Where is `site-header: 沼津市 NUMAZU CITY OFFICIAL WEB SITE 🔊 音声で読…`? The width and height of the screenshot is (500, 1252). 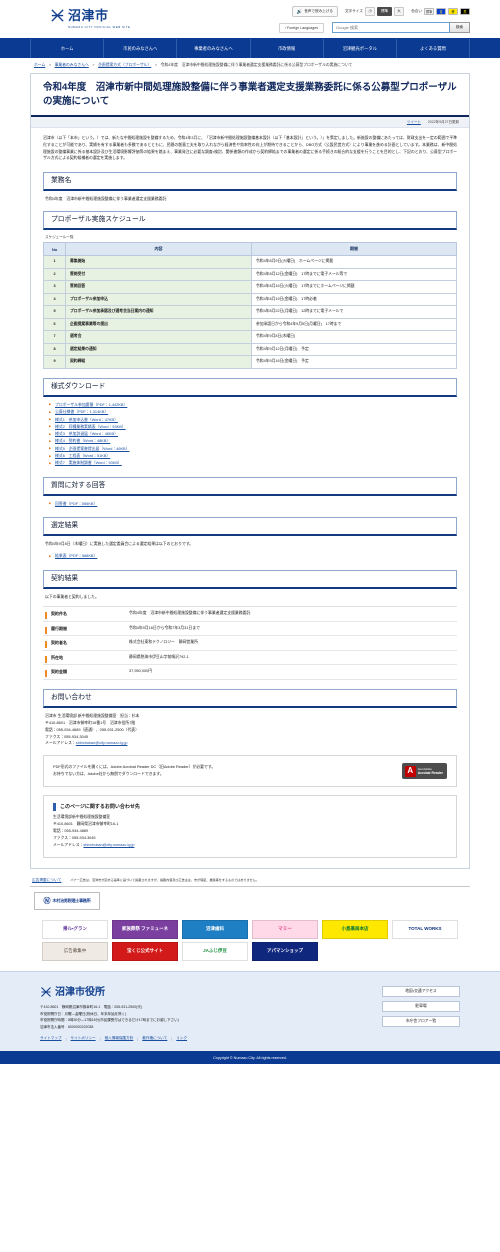
site-header: 沼津市 NUMAZU CITY OFFICIAL WEB SITE 🔊 音声で読… is located at coordinates (250, 19).